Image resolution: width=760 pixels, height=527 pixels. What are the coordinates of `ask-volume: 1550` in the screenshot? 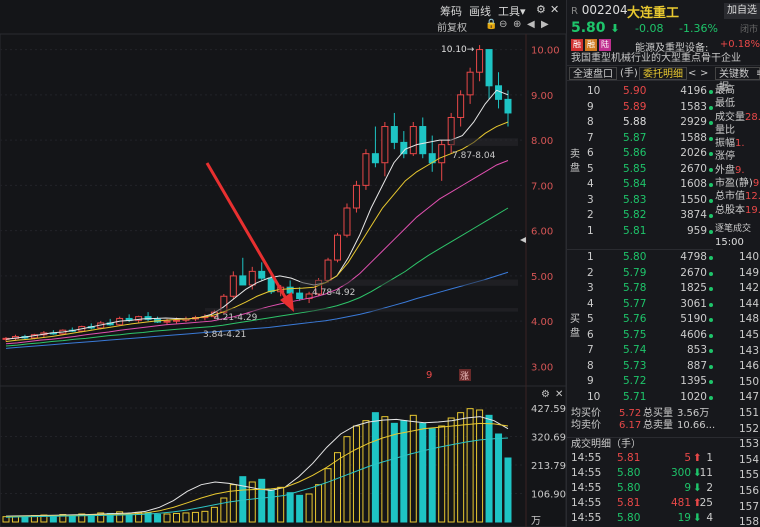 It's located at (693, 199).